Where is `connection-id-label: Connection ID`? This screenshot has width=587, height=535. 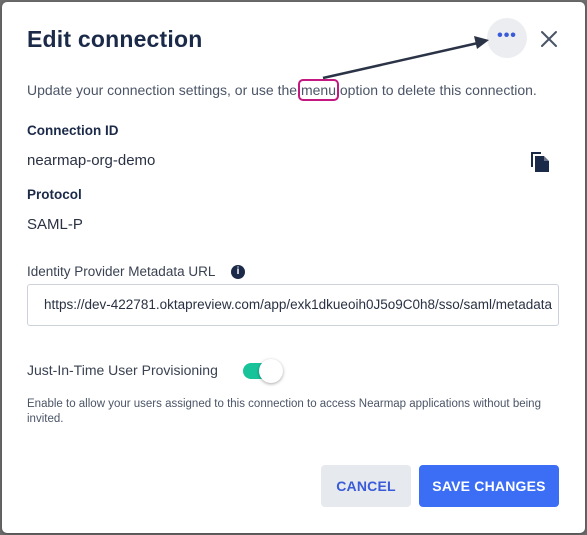 connection-id-label: Connection ID is located at coordinates (73, 130).